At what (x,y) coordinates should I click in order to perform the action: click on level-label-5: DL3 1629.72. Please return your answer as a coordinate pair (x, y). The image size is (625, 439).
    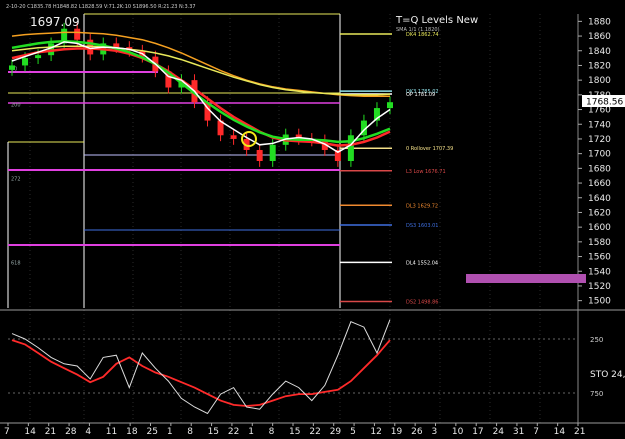
    Looking at the image, I should click on (422, 206).